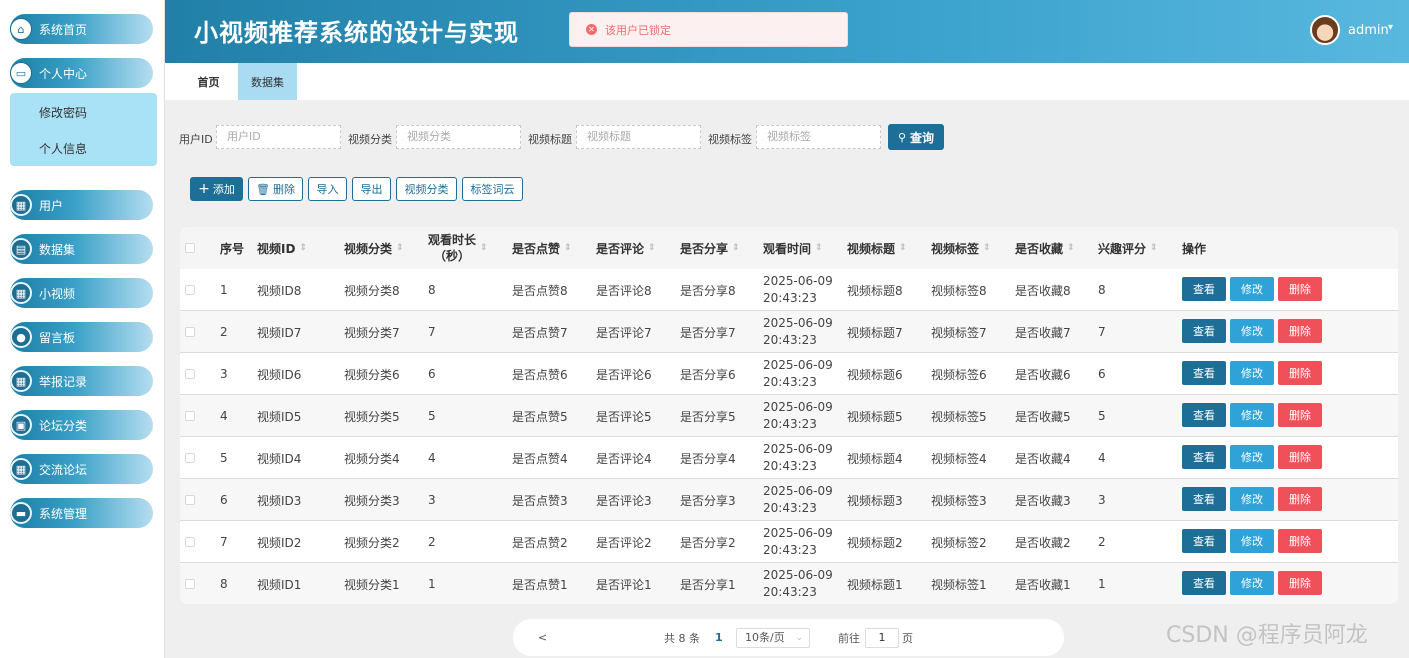  Describe the element at coordinates (267, 81) in the screenshot. I see `tab-dataset: 数据集` at that location.